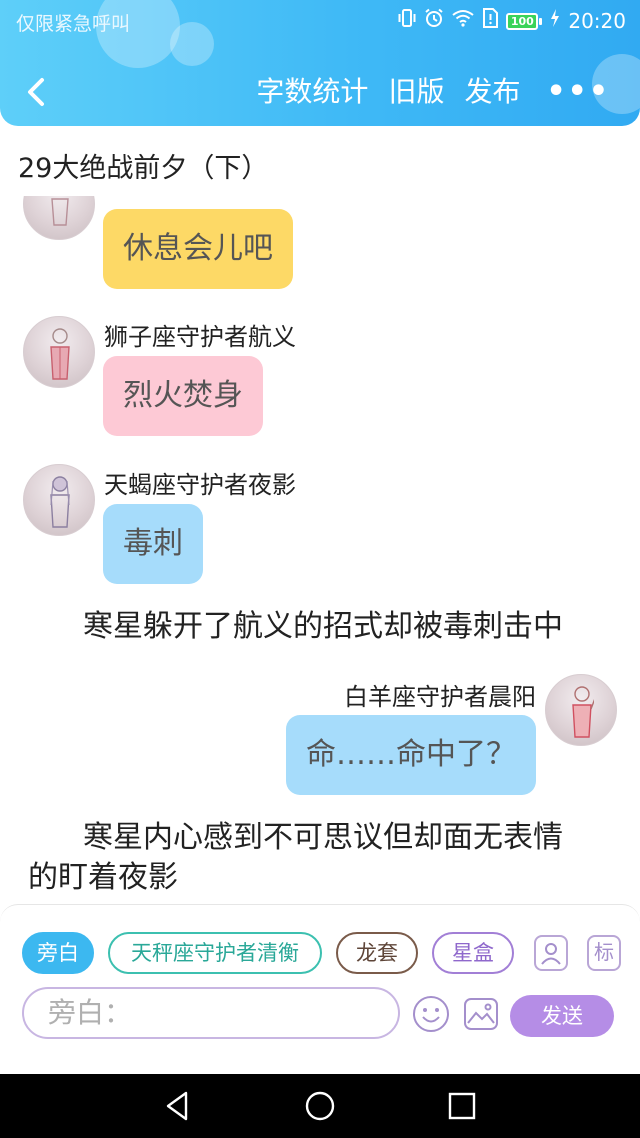 This screenshot has height=1138, width=640. What do you see at coordinates (604, 953) in the screenshot?
I see `tag-button: 标` at bounding box center [604, 953].